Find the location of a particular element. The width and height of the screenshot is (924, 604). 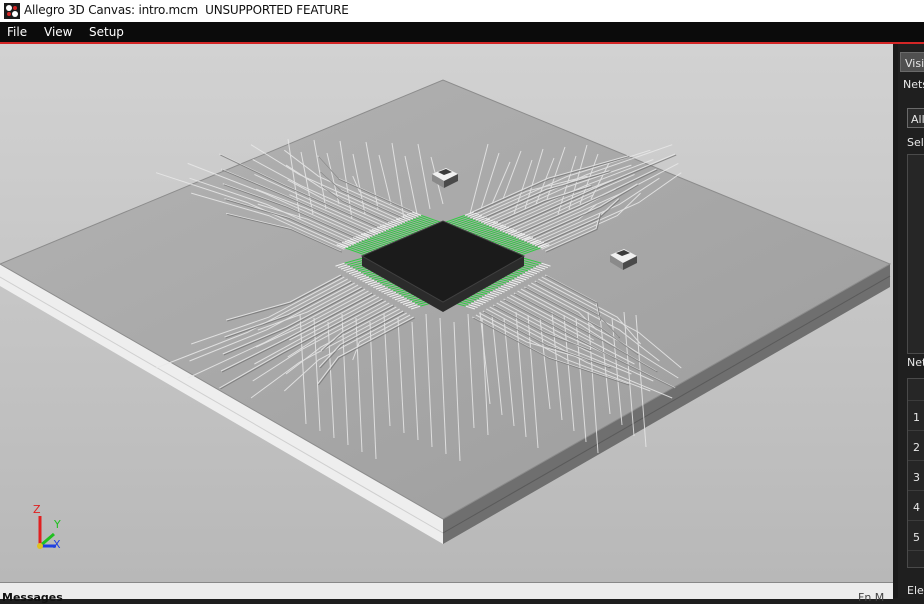

side-panel: Visib Nets All Sel Net 1 2 3 4 5 Ele is located at coordinates (911, 321).